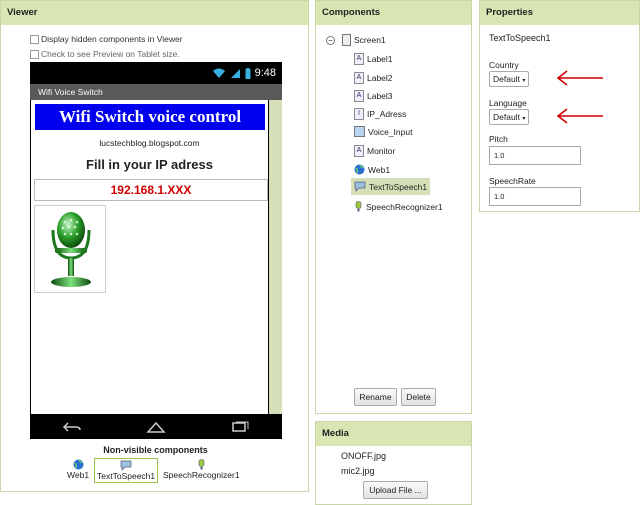 Image resolution: width=640 pixels, height=505 pixels. Describe the element at coordinates (359, 131) in the screenshot. I see `image-button-icon` at that location.